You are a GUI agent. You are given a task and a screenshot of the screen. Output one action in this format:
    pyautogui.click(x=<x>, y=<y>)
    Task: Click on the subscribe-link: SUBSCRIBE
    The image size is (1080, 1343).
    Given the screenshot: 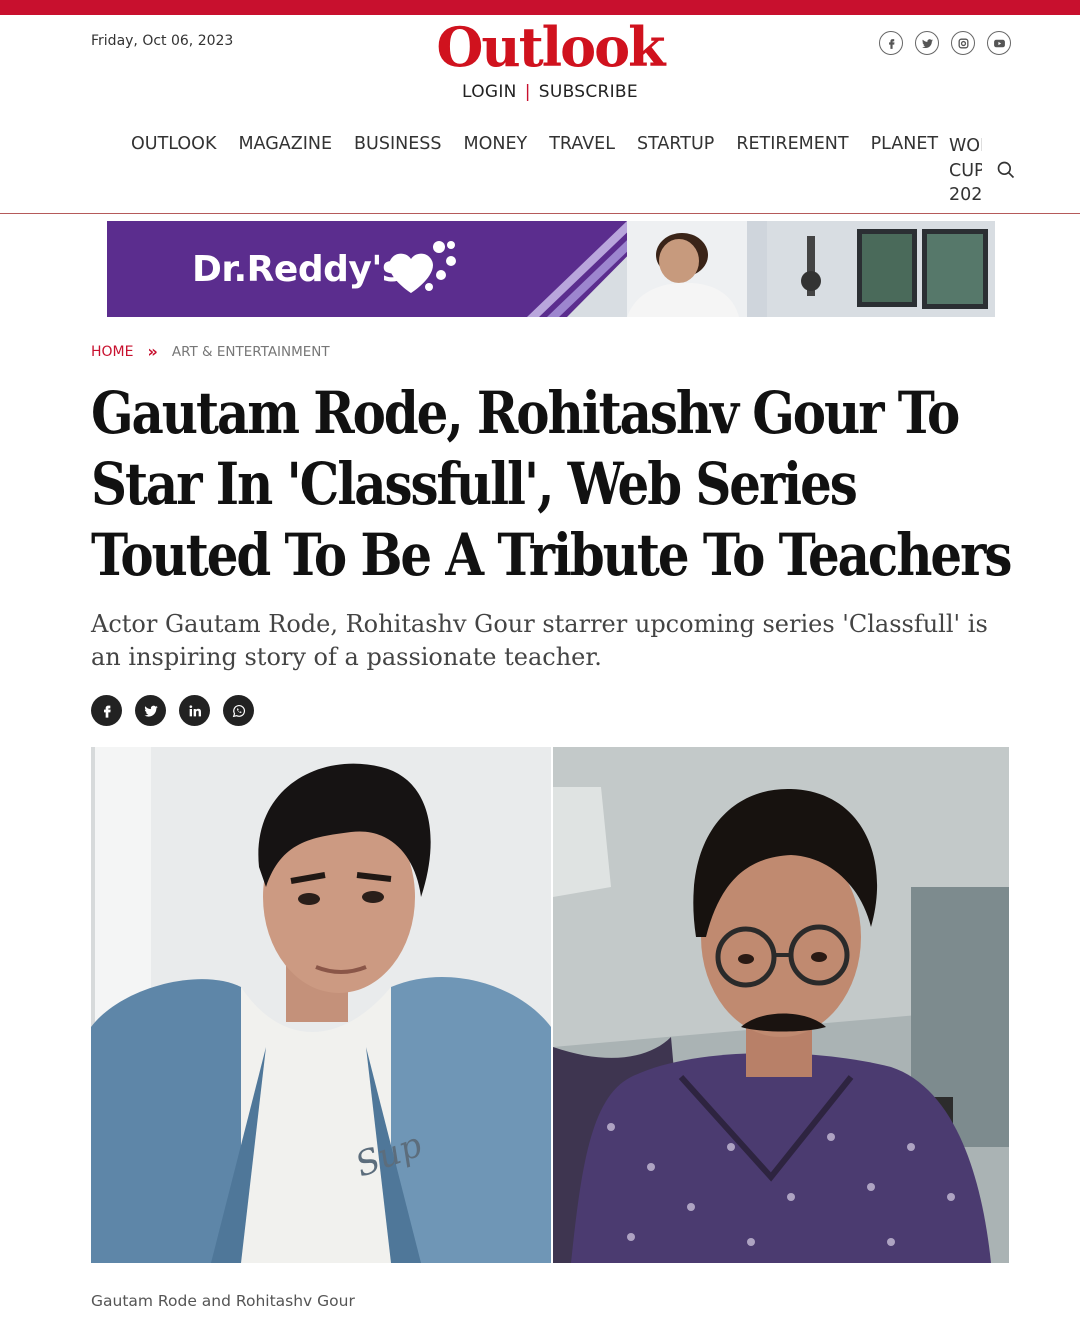 What is the action you would take?
    pyautogui.click(x=588, y=92)
    